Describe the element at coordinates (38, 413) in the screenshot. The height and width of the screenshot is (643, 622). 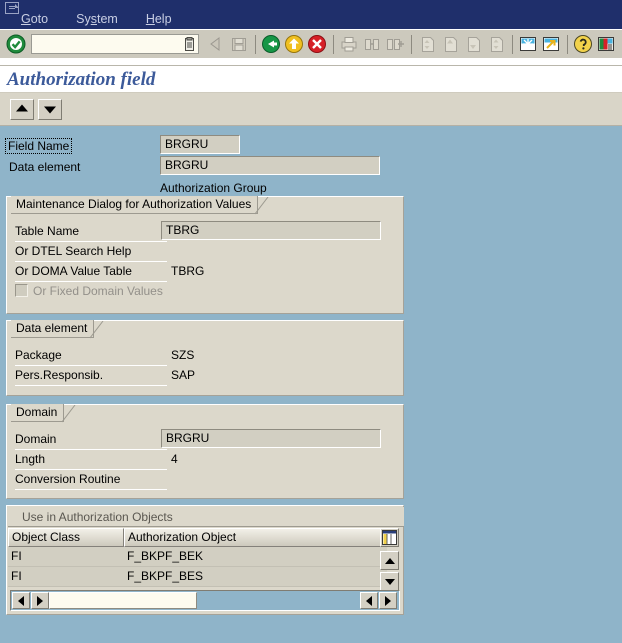
I see `domain-group-title: Domain` at that location.